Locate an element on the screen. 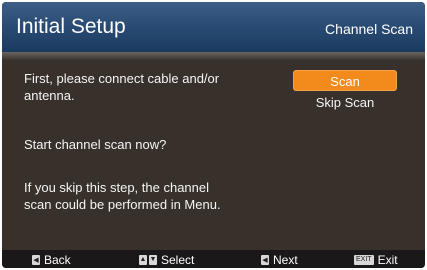 This screenshot has height=270, width=427. back-label: Back is located at coordinates (57, 259).